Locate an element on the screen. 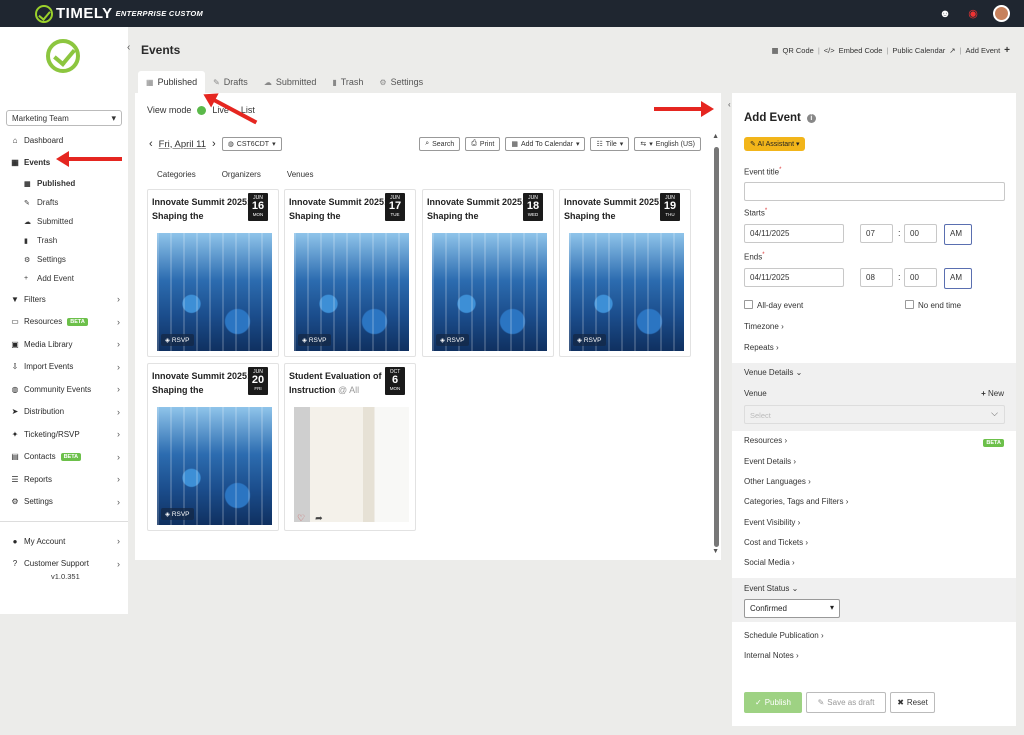  end-date-input: 04/11/2025 is located at coordinates (794, 277).